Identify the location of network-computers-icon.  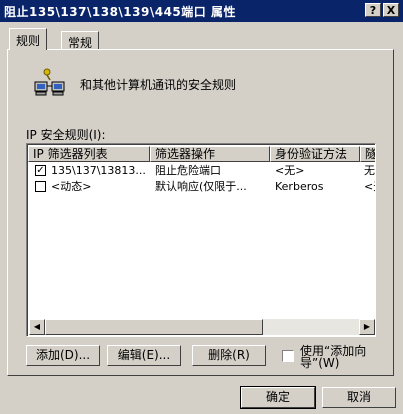
(49, 82).